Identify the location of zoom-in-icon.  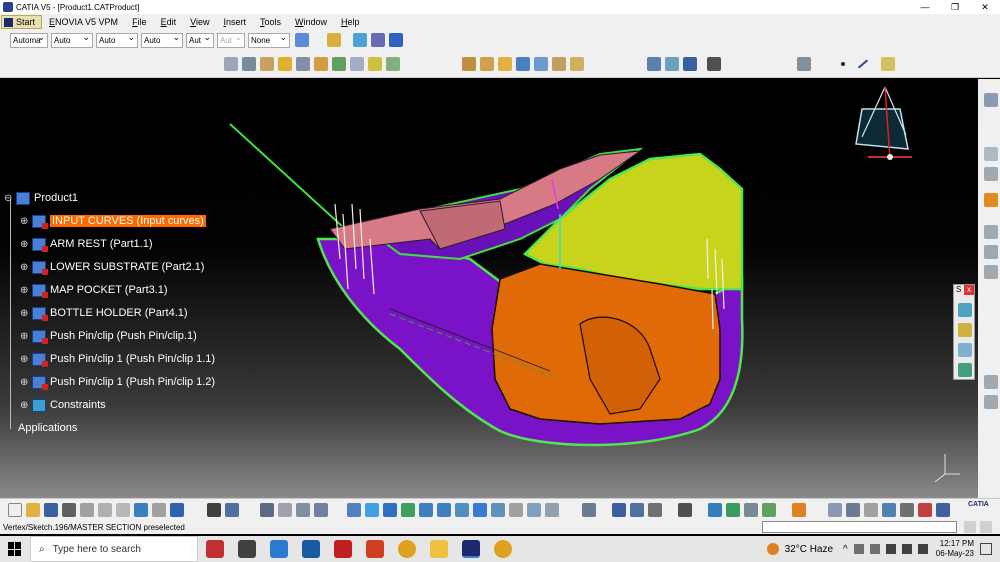
(426, 509).